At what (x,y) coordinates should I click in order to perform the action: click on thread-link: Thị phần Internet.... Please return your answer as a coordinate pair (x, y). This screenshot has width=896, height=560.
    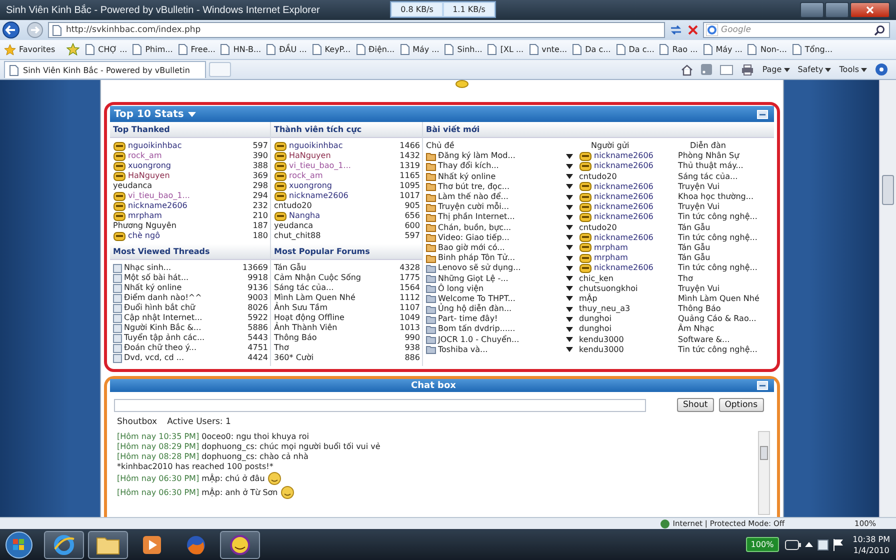
    Looking at the image, I should click on (496, 217).